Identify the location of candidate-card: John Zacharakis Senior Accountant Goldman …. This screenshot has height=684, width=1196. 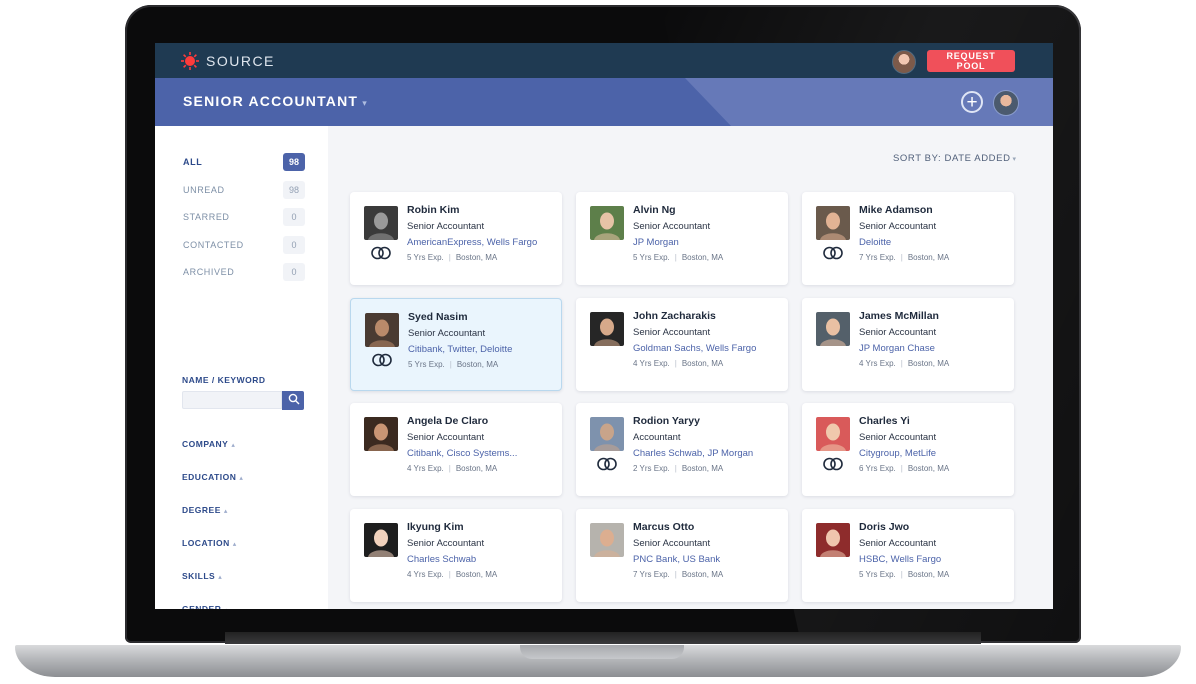
(682, 344).